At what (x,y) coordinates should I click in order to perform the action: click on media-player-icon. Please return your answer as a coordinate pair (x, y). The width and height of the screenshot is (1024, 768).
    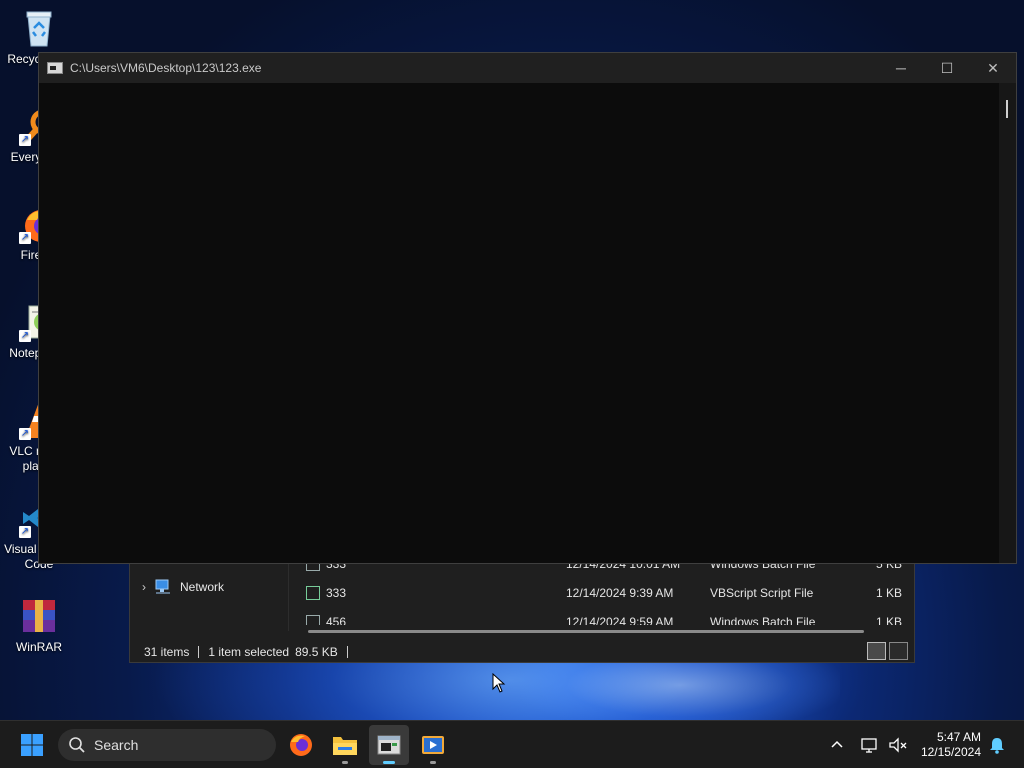
    Looking at the image, I should click on (433, 745).